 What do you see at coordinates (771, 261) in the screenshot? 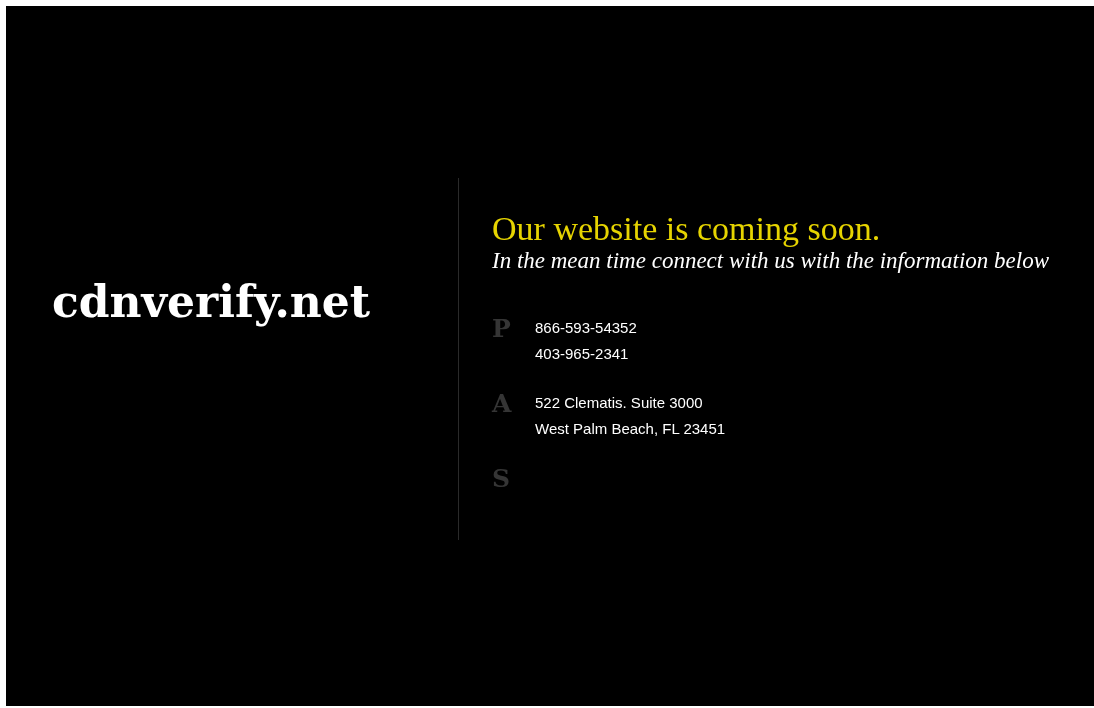
I see `subheading: In the mean time connect with us with the information below` at bounding box center [771, 261].